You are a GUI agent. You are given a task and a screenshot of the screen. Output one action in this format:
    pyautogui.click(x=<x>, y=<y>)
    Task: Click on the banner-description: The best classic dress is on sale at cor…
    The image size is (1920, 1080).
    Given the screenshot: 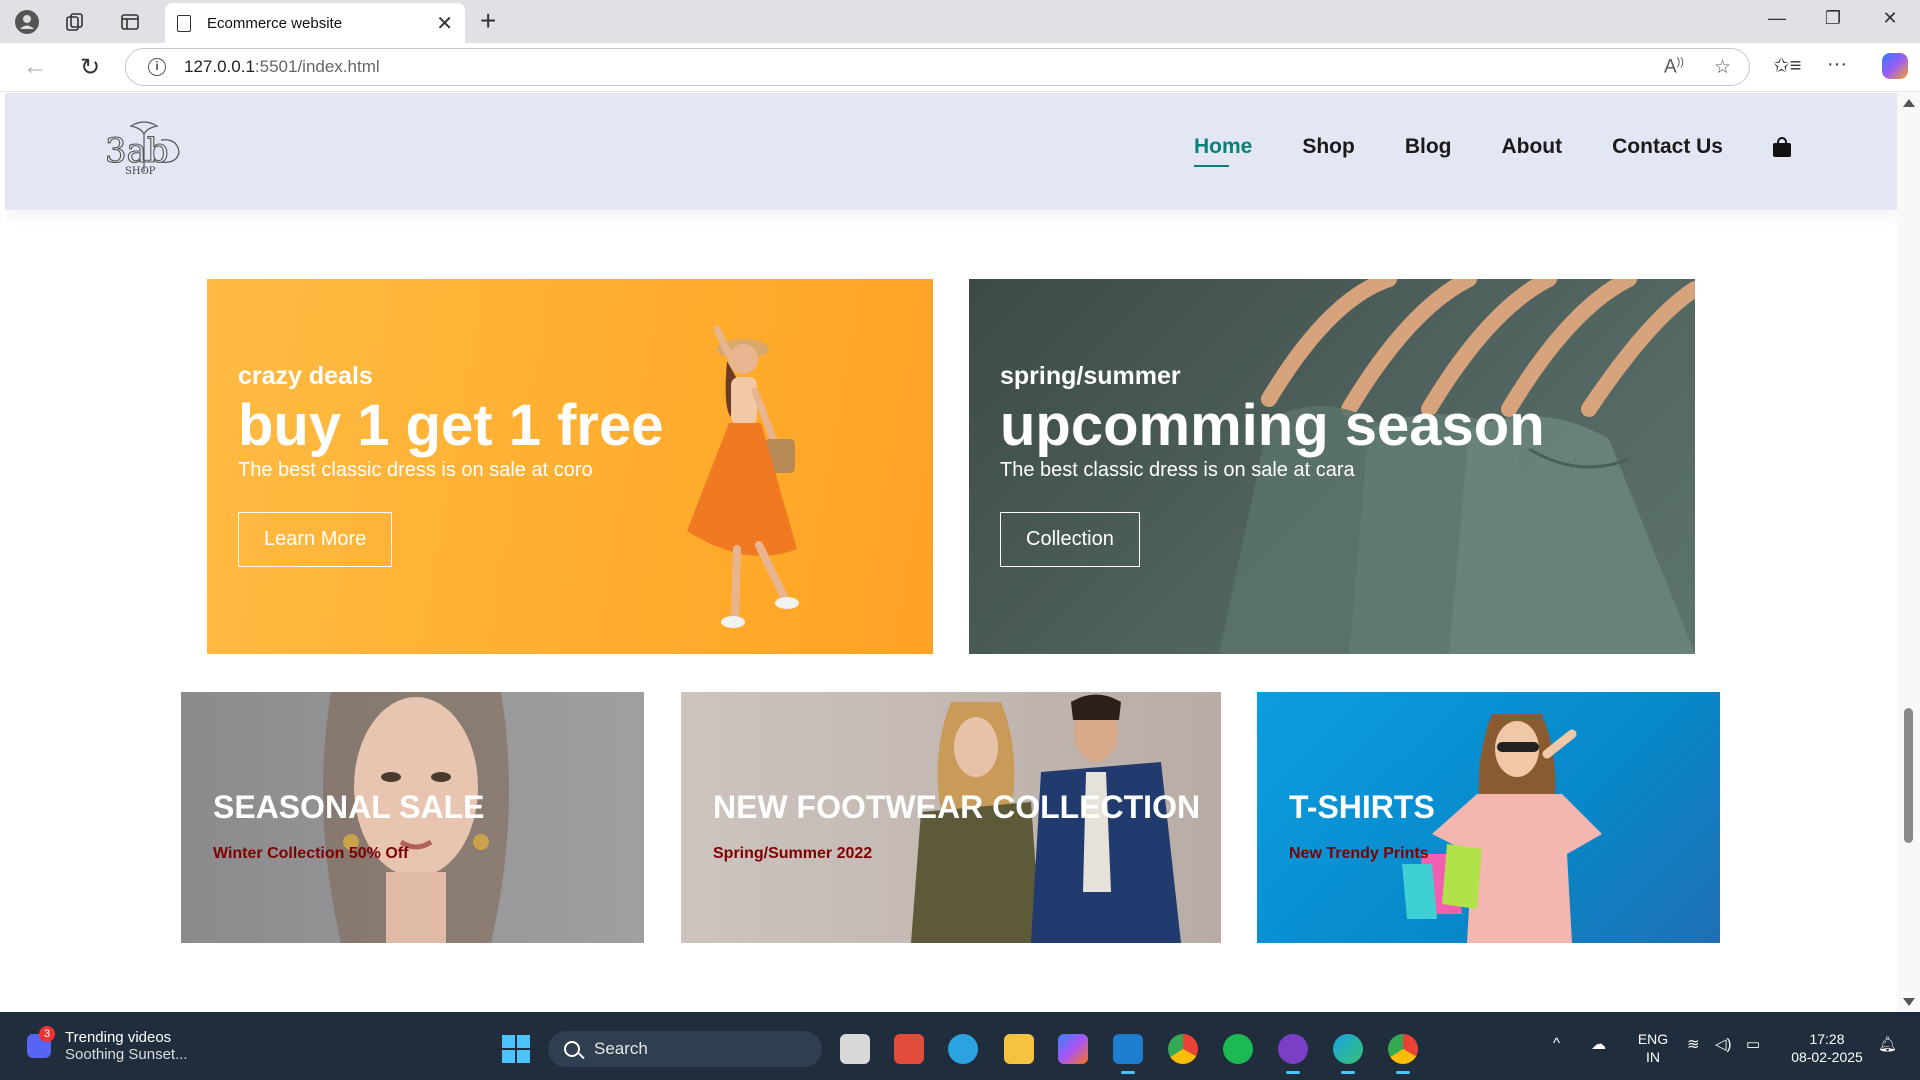 What is the action you would take?
    pyautogui.click(x=415, y=470)
    